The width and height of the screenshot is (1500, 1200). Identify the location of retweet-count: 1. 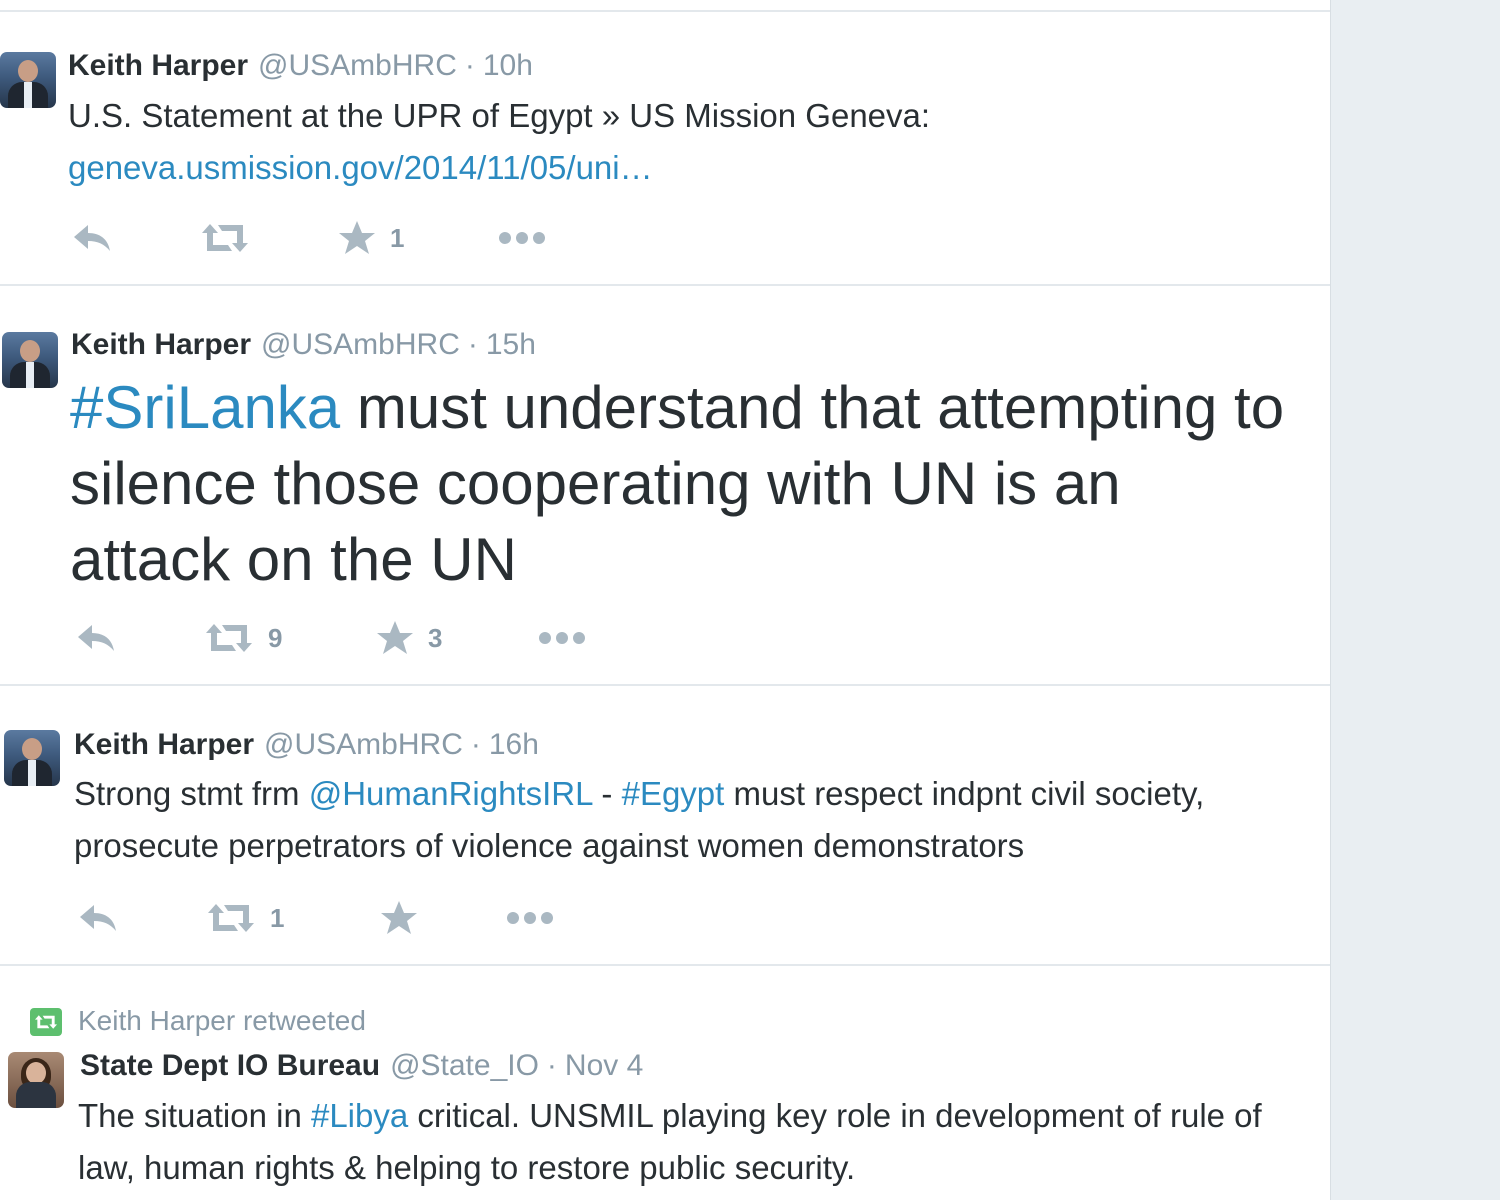
(277, 917).